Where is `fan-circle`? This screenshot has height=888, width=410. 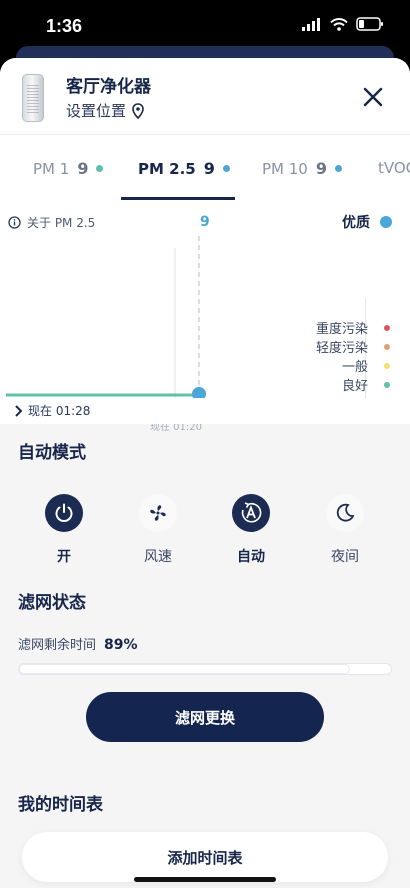 fan-circle is located at coordinates (158, 513).